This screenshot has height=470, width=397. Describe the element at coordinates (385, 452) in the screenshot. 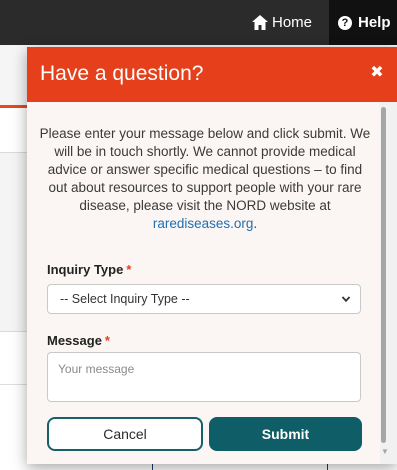

I see `scroll-down-arrow-icon: ▼` at that location.